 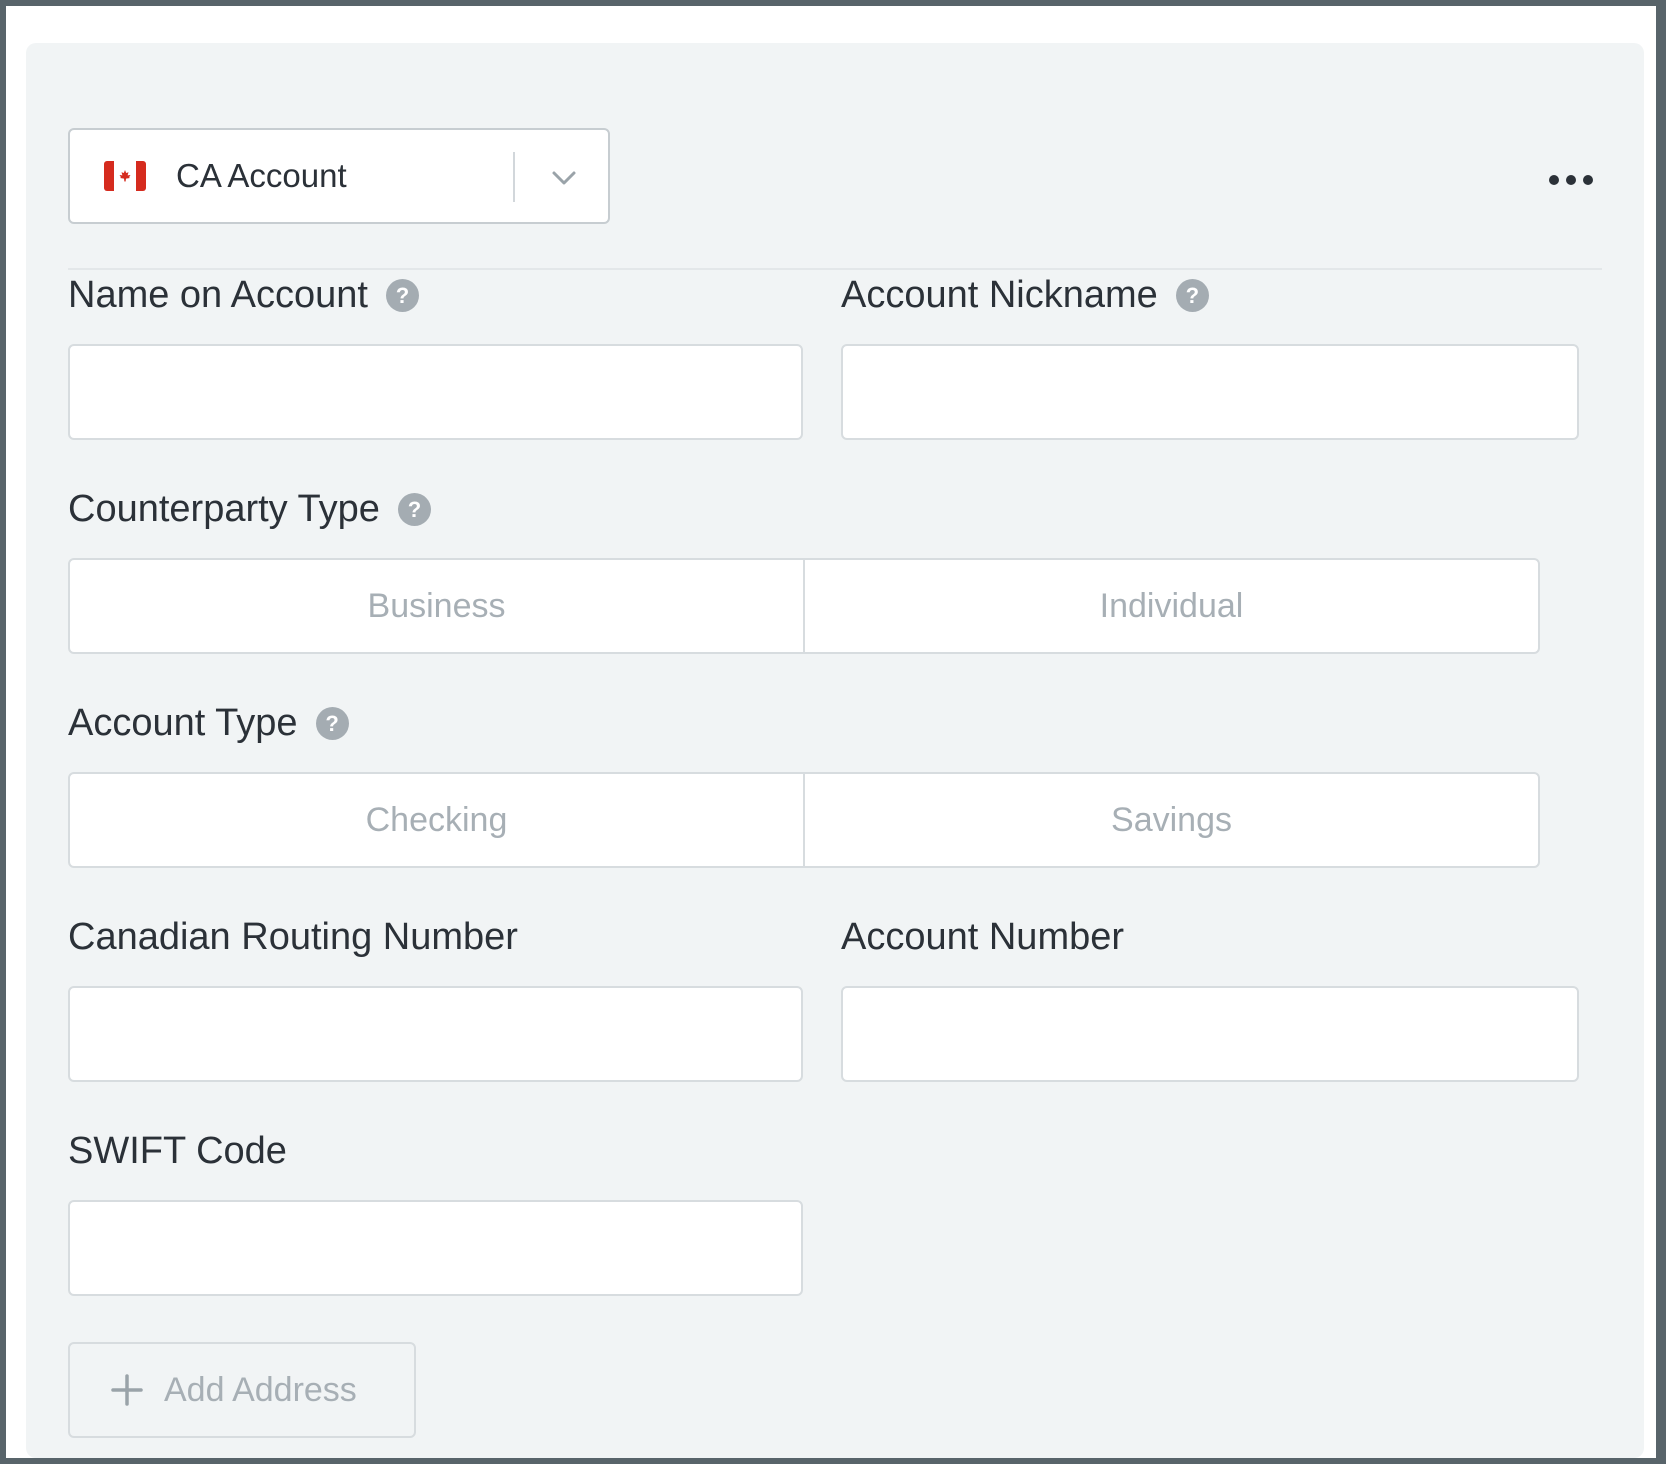 I want to click on maple-leaf-icon, so click(x=125, y=176).